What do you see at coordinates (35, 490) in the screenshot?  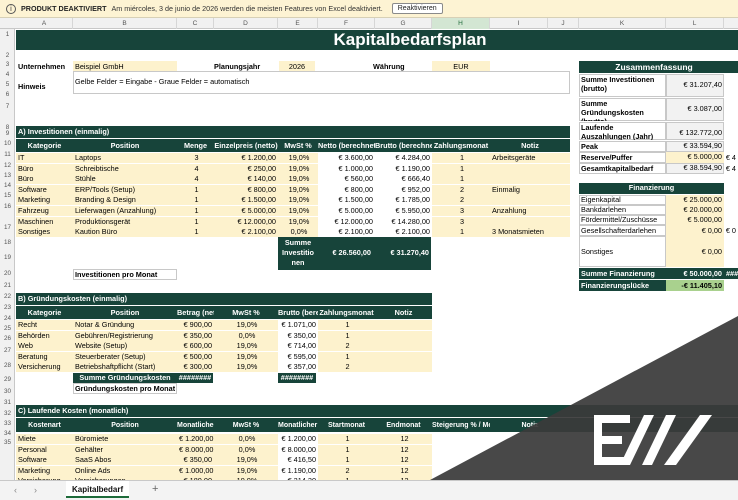 I see `next-sheet-icon: ›` at bounding box center [35, 490].